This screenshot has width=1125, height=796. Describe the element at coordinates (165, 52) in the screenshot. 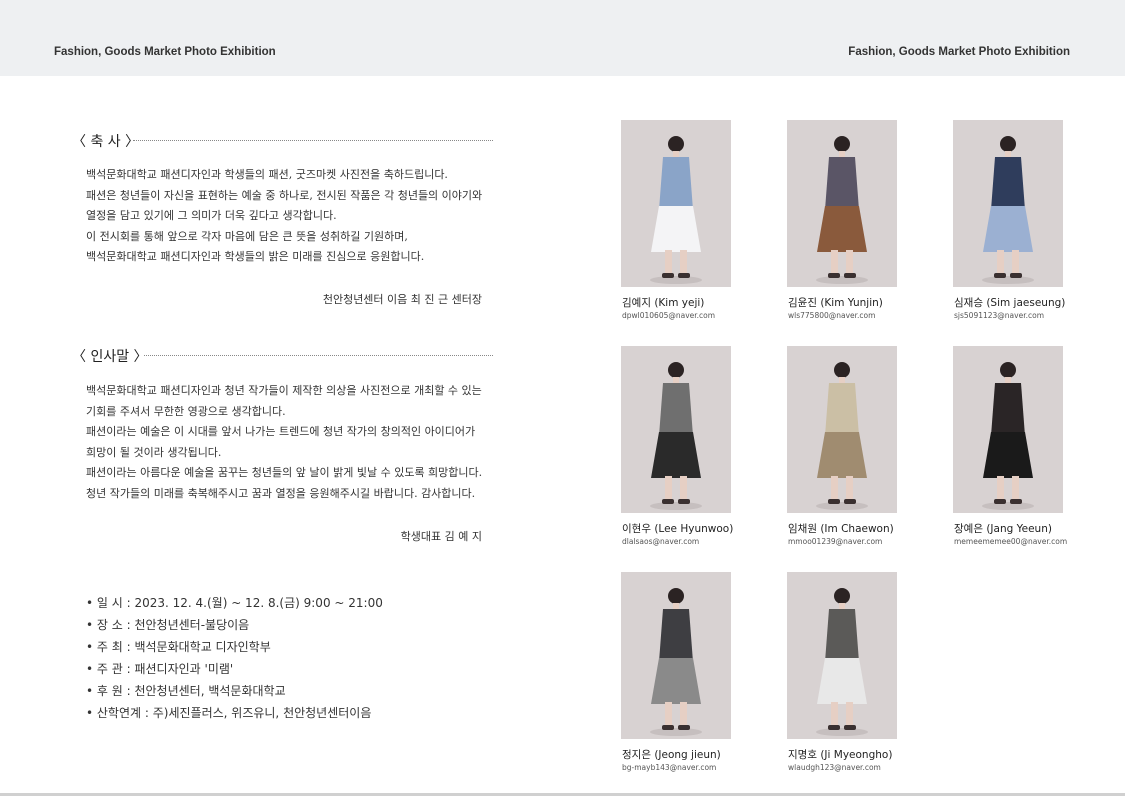

I see `header-title-left: Fashion, Goods Market Photo Exhibition` at that location.